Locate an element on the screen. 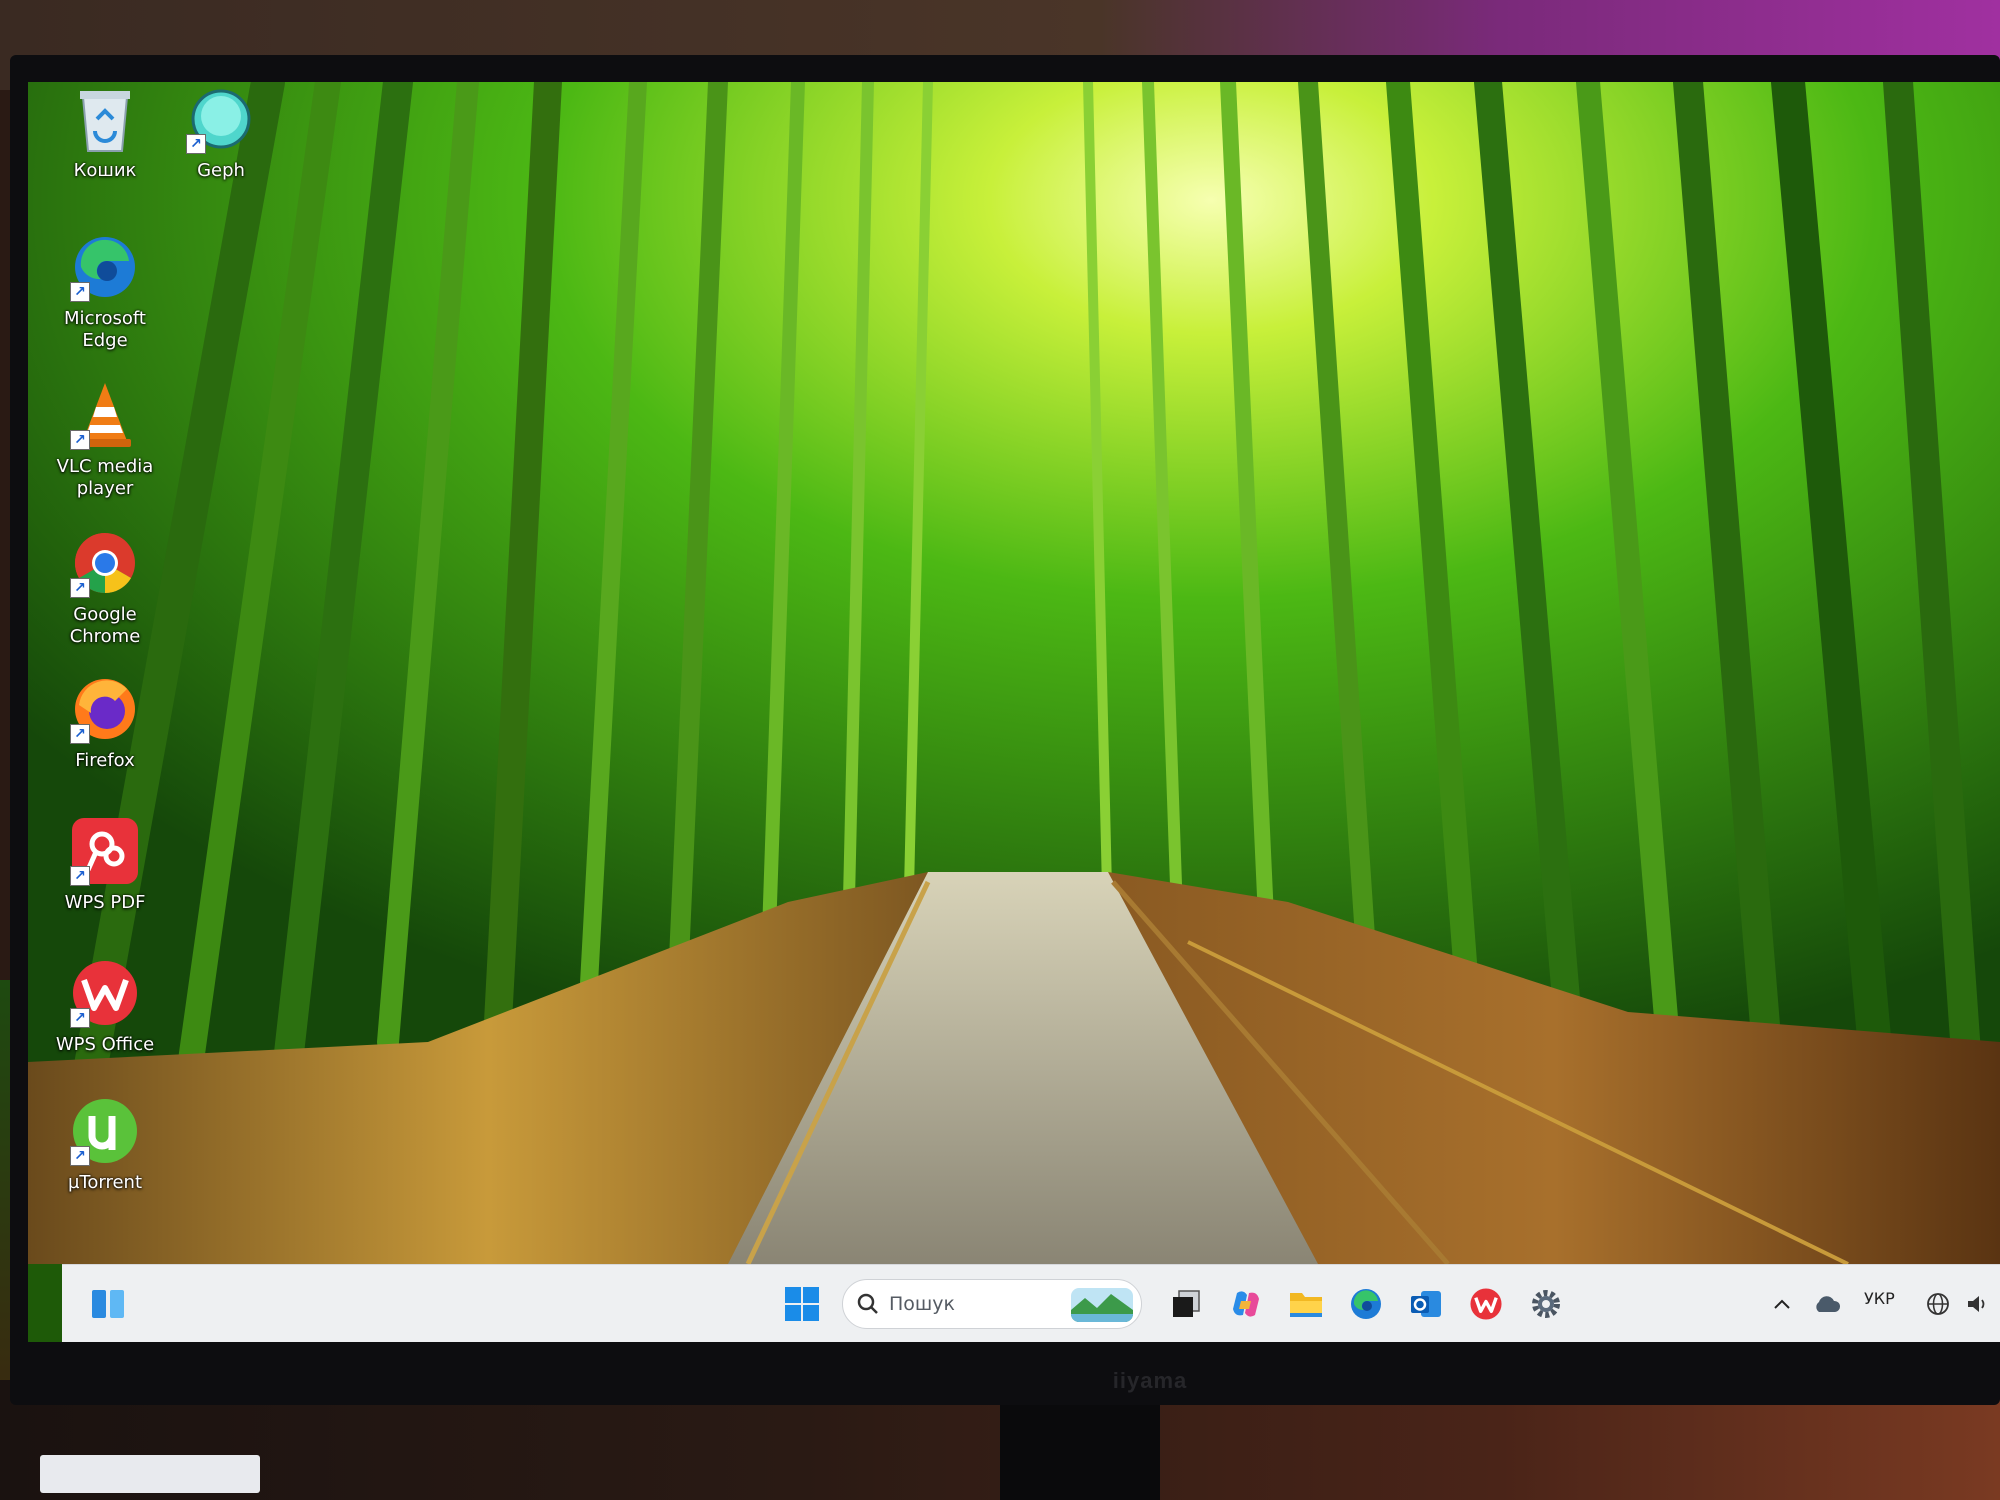  search-icon is located at coordinates (867, 1303).